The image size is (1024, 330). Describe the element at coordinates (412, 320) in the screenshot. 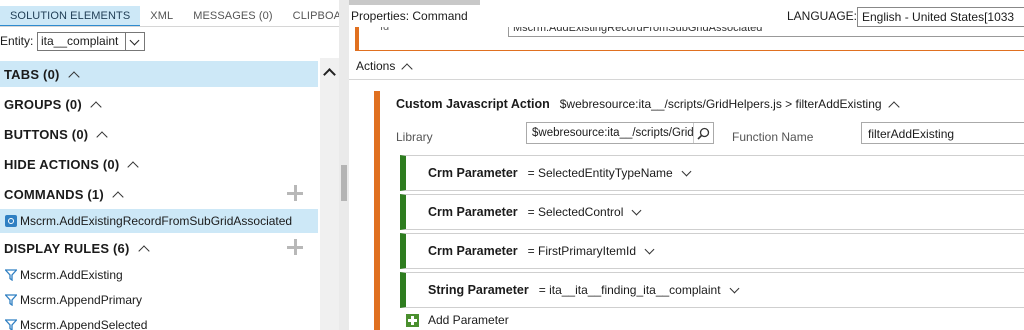

I see `add-icon` at that location.